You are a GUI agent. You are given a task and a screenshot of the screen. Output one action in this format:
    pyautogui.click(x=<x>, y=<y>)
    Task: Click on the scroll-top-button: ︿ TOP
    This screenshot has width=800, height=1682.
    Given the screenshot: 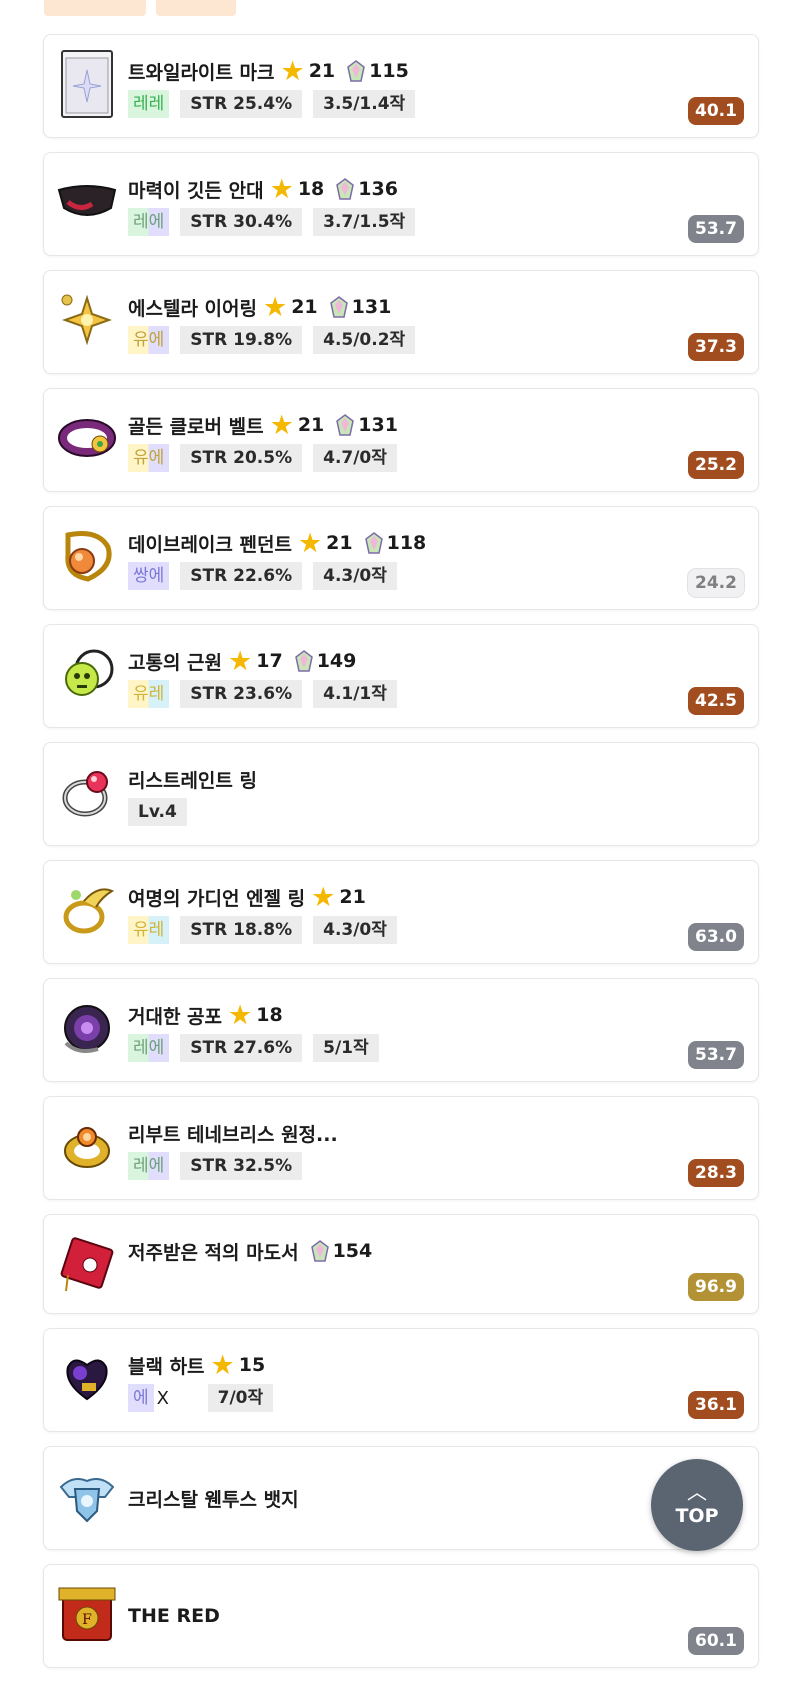 What is the action you would take?
    pyautogui.click(x=697, y=1505)
    